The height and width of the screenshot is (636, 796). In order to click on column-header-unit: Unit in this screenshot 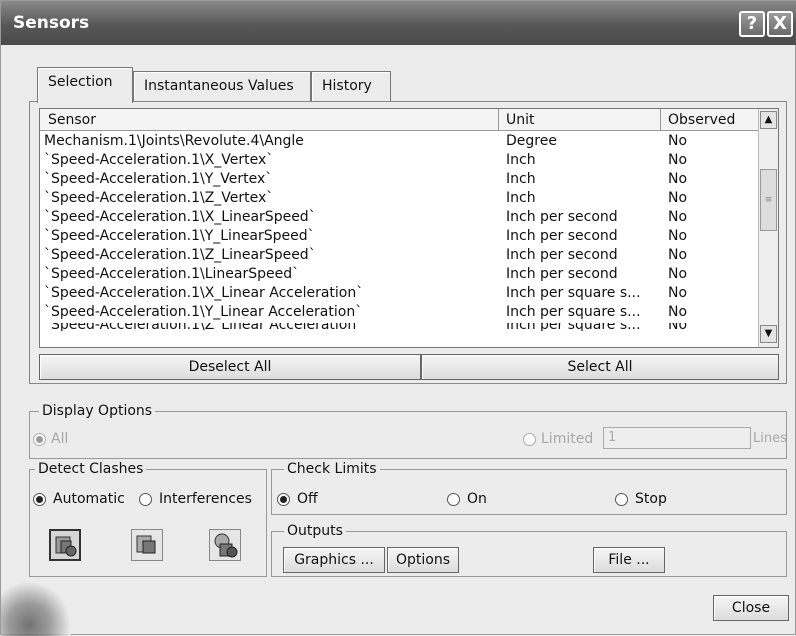, I will do `click(520, 120)`.